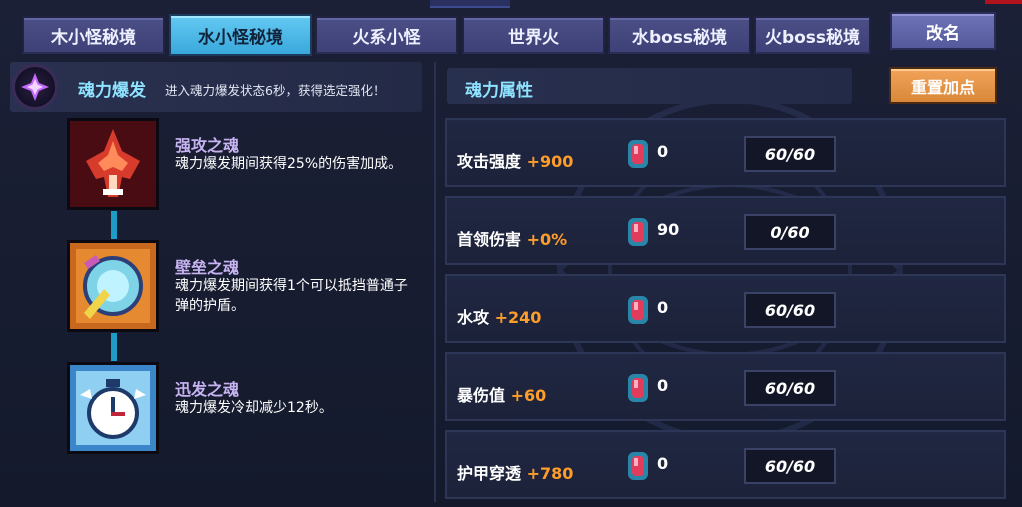 This screenshot has width=1022, height=507. Describe the element at coordinates (489, 239) in the screenshot. I see `attribute-name: 首领伤害` at that location.